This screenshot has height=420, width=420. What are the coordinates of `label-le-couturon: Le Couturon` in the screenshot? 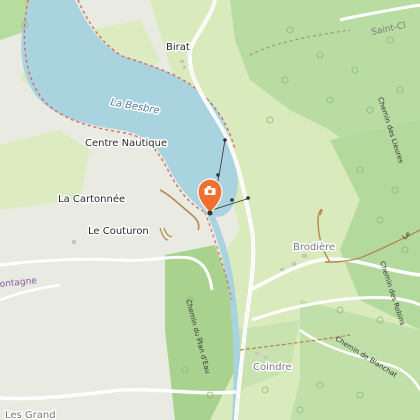 It's located at (118, 231).